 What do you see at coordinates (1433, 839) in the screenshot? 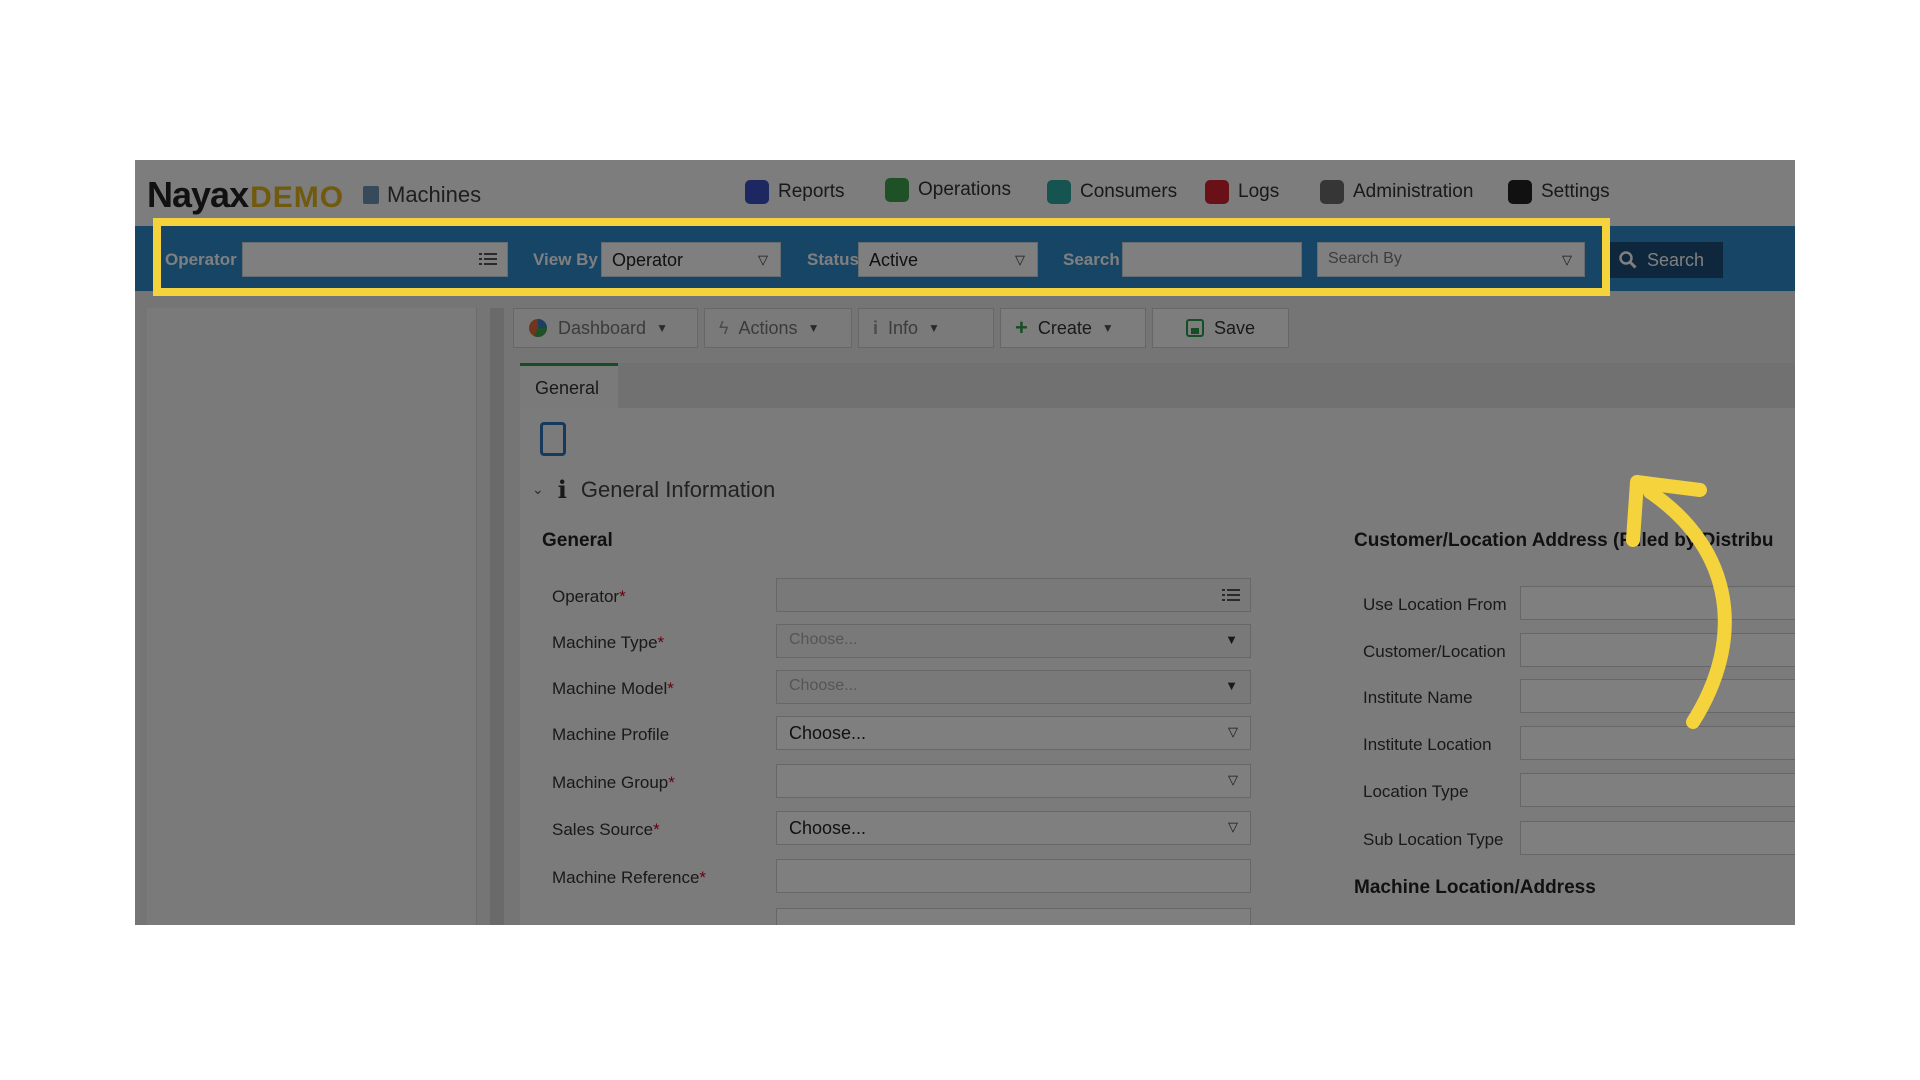
I see `sub-location-type-label: Sub Location Type` at bounding box center [1433, 839].